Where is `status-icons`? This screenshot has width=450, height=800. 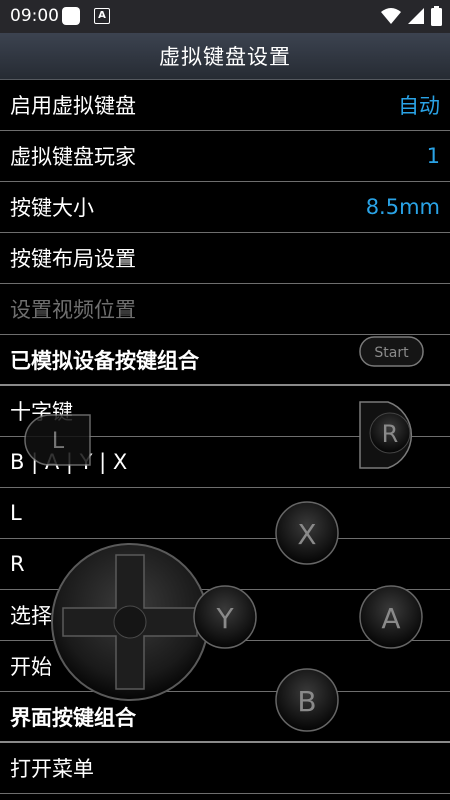 status-icons is located at coordinates (411, 16).